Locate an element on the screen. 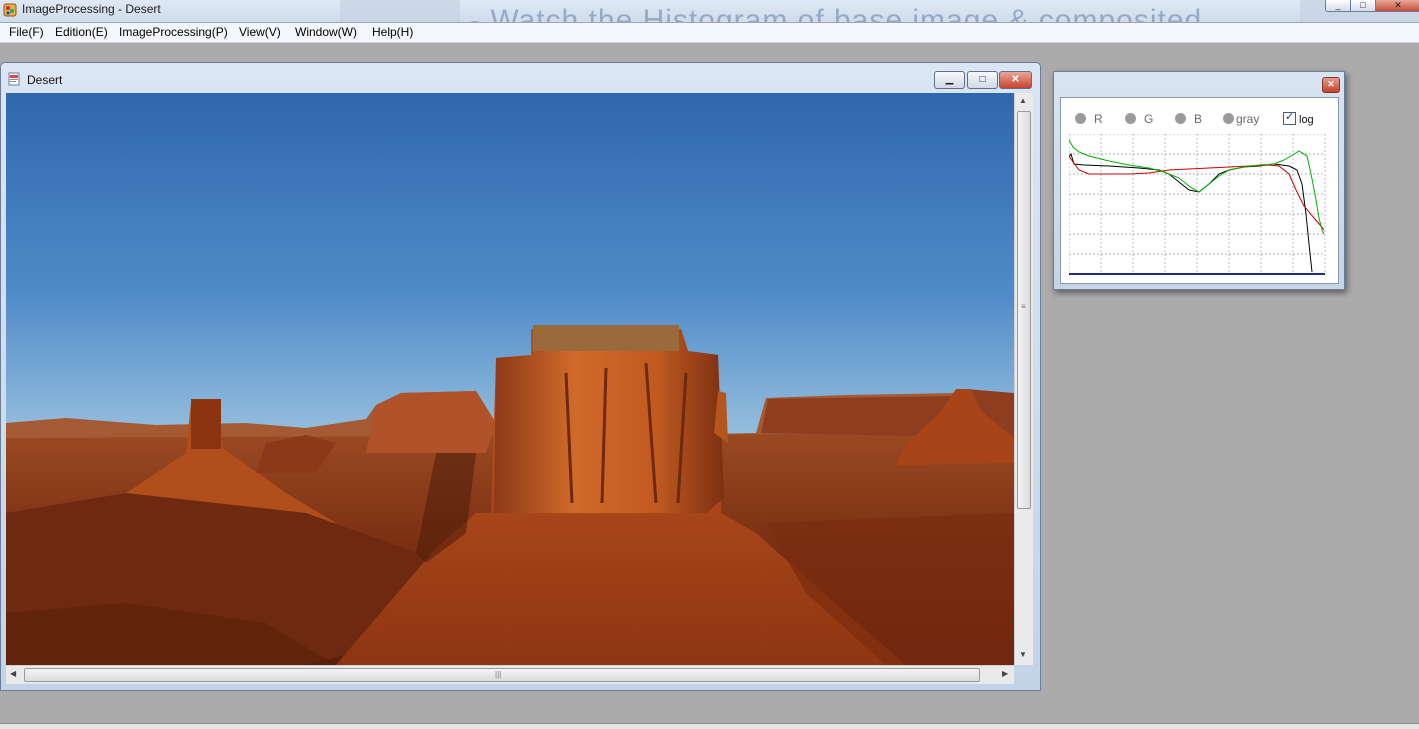 The image size is (1419, 729). histogram-window: ✕ R G B gray log is located at coordinates (1199, 180).